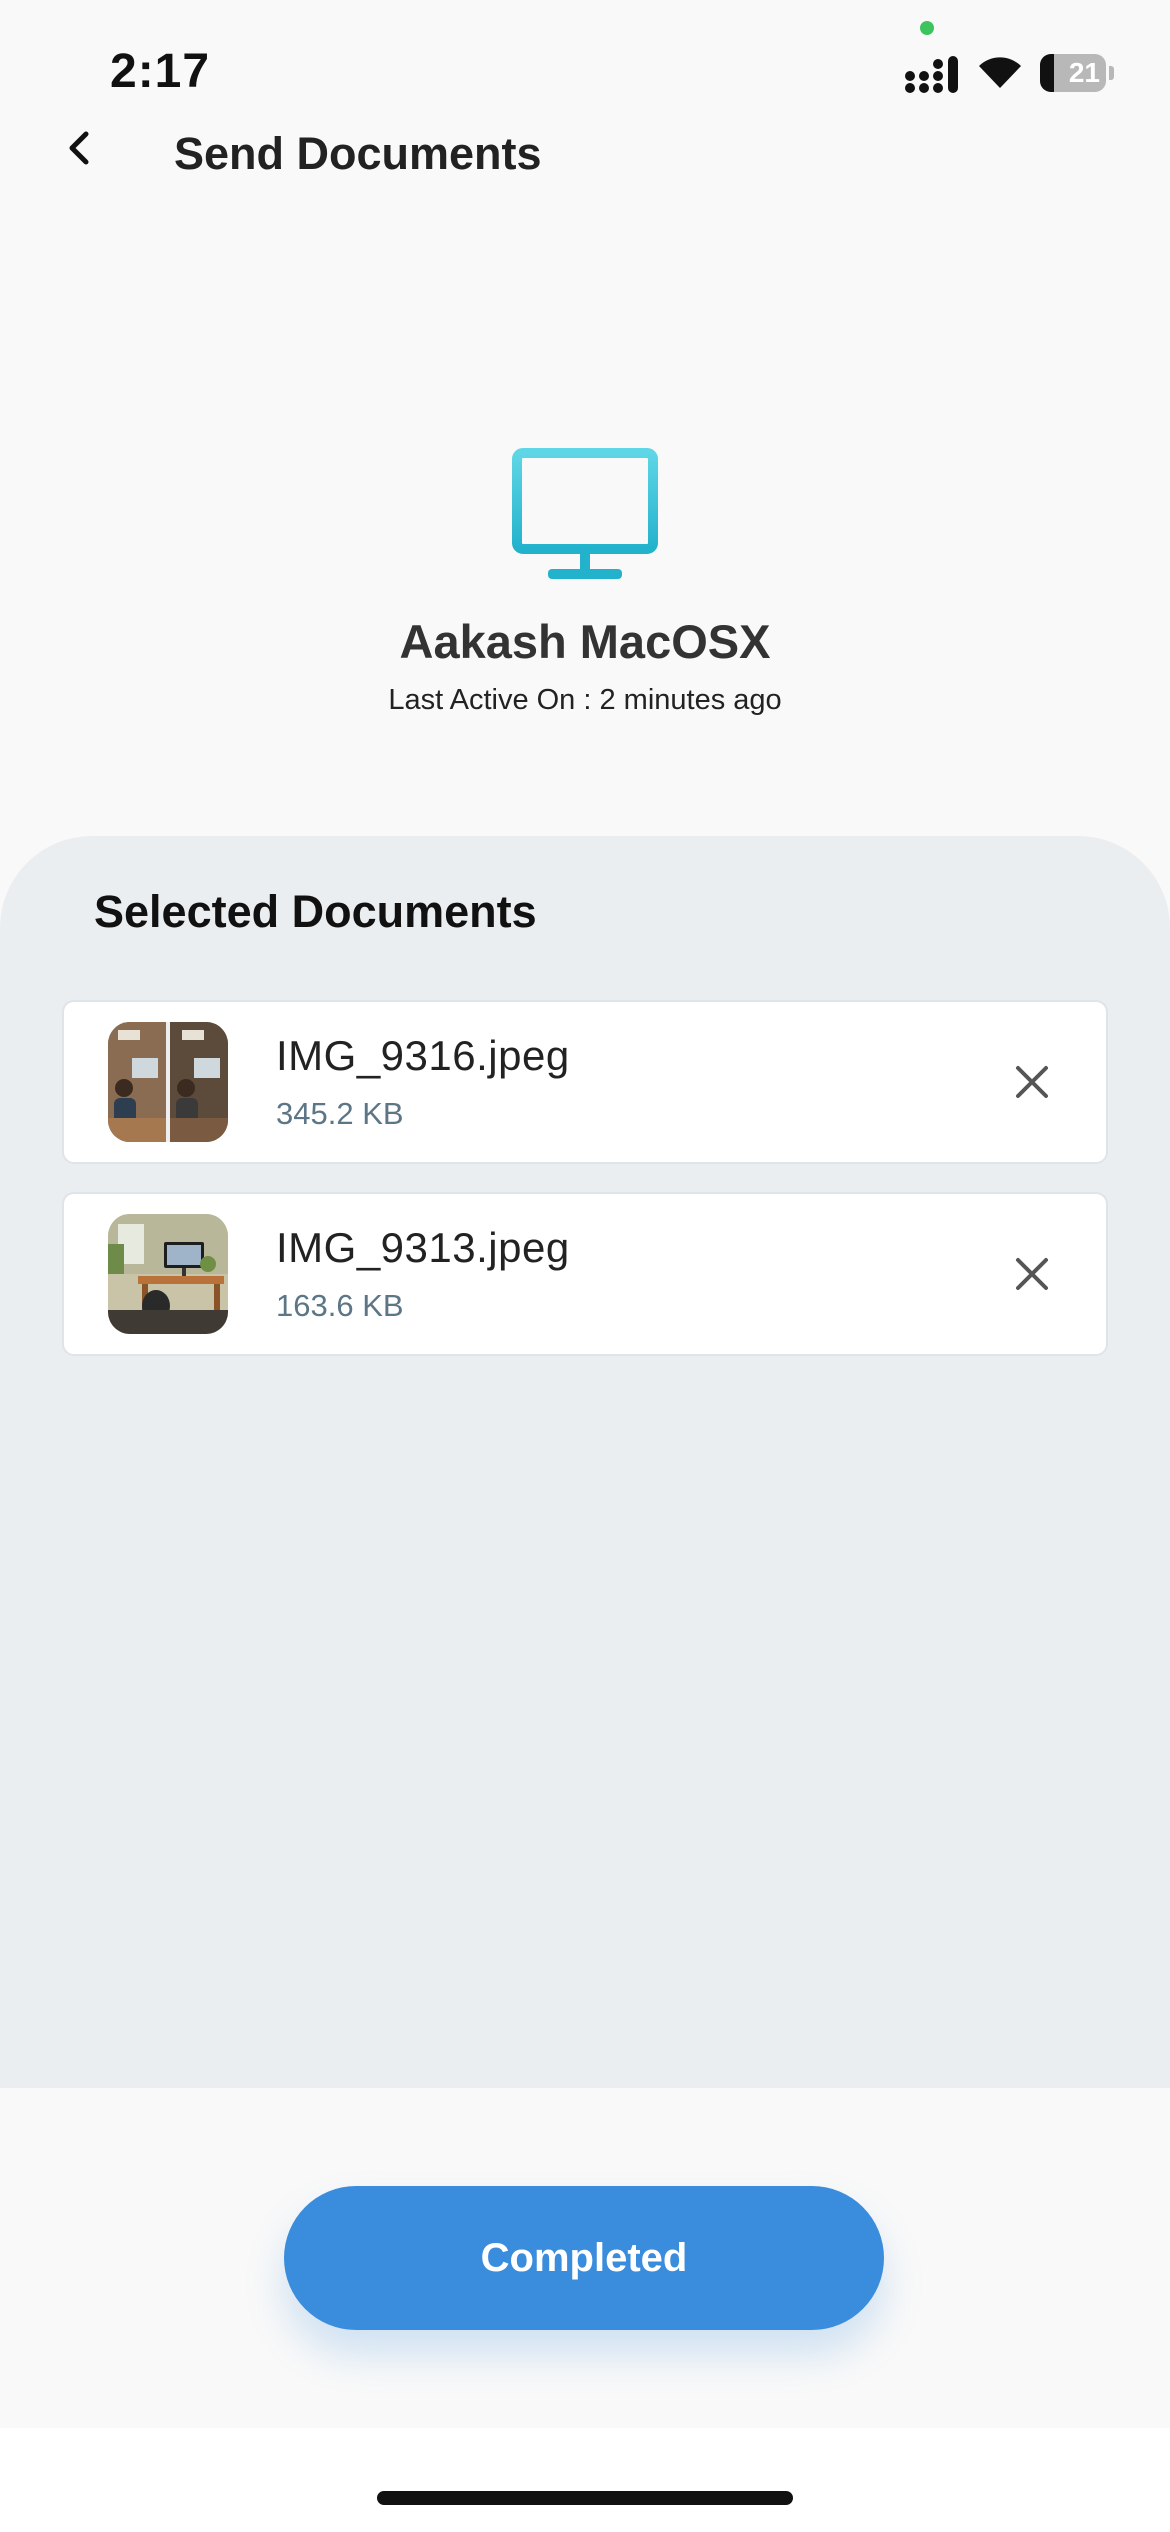 The image size is (1170, 2532). I want to click on selected-documents-title: Selected Documents, so click(315, 911).